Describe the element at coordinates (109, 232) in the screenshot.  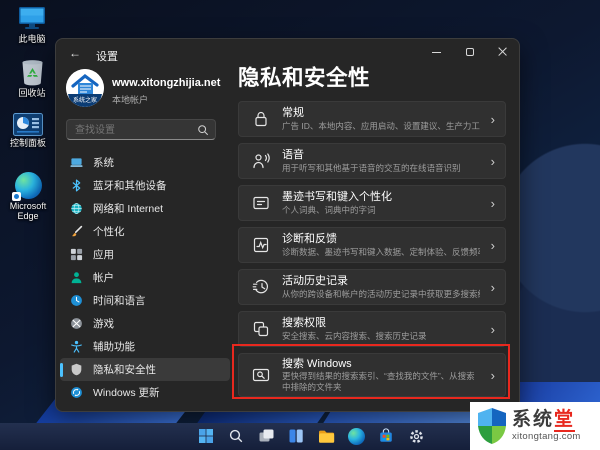
I see `sidebar-item-label: 个性化` at that location.